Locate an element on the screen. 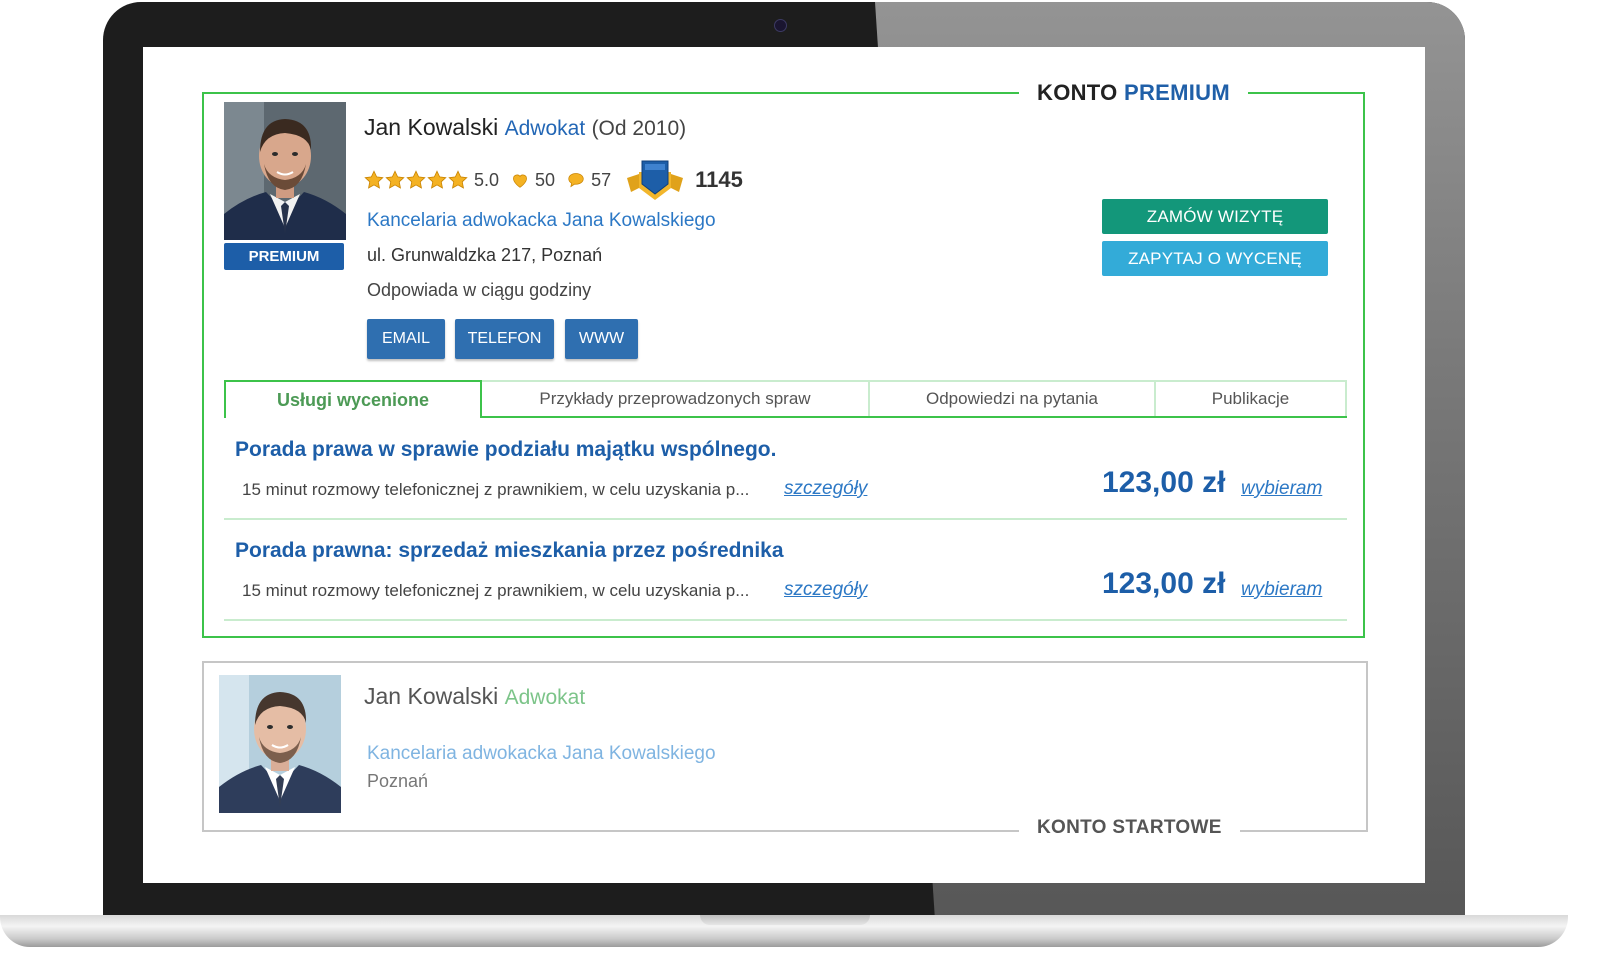 The width and height of the screenshot is (1600, 969). likes-count: 50 is located at coordinates (545, 179).